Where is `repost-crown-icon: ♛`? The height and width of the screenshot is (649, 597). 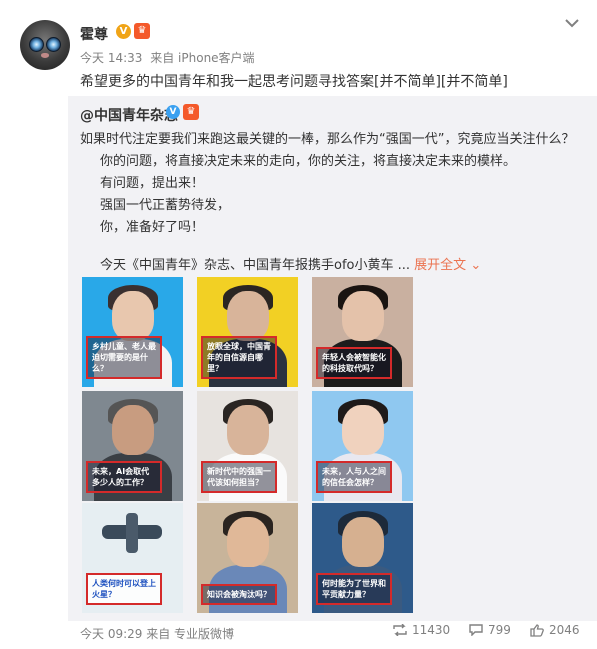
repost-crown-icon: ♛ is located at coordinates (191, 112).